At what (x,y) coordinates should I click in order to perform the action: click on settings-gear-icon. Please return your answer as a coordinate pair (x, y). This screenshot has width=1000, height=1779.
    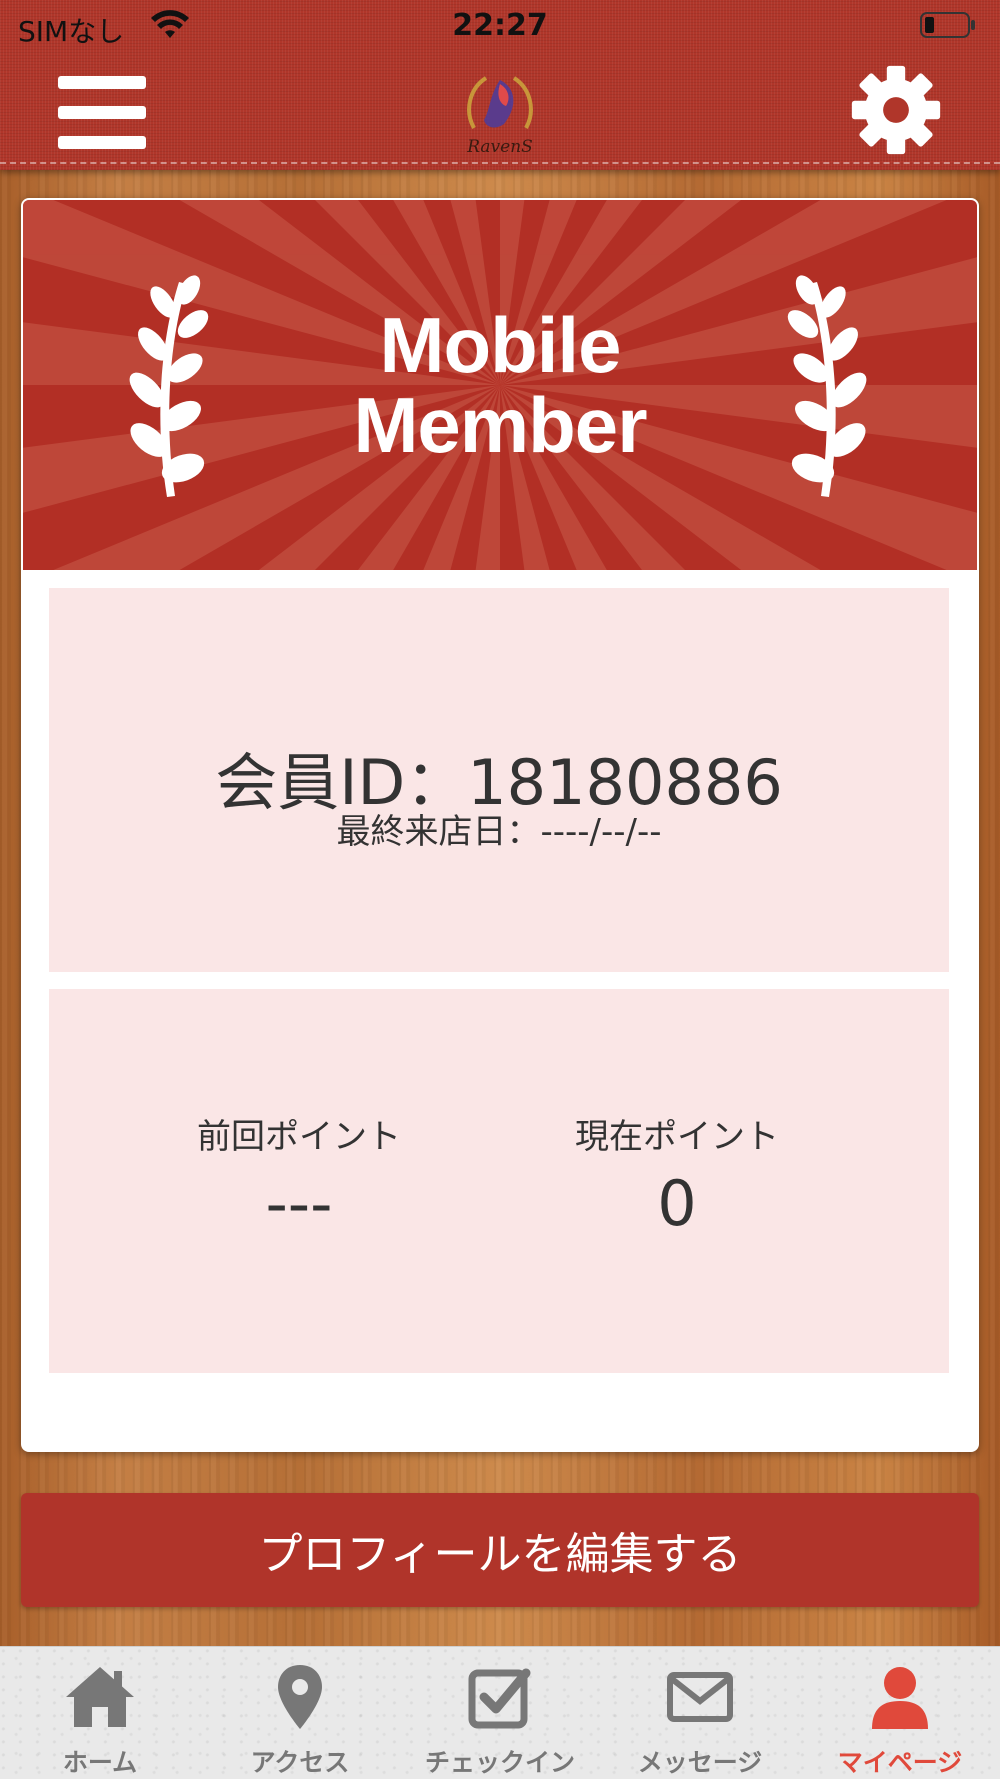
    Looking at the image, I should click on (896, 110).